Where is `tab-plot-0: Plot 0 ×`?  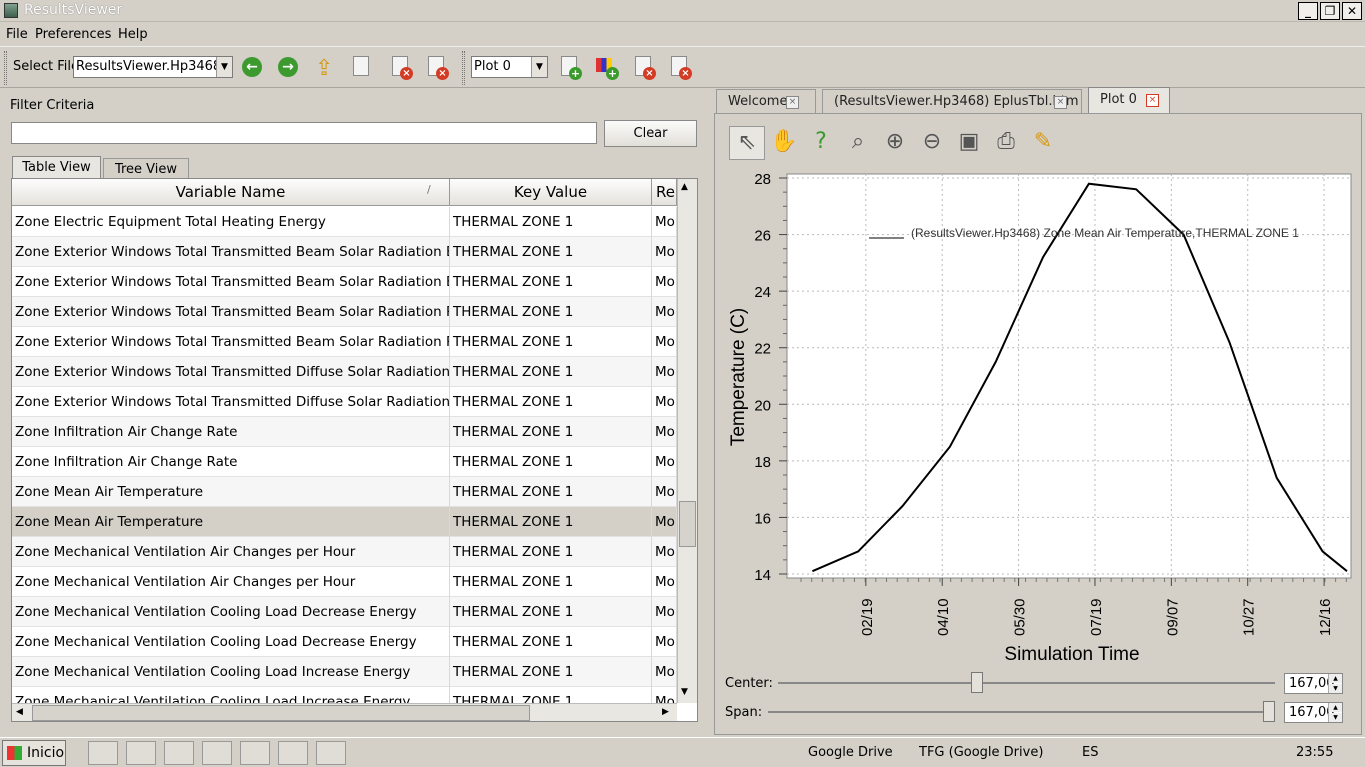
tab-plot-0: Plot 0 × is located at coordinates (1129, 101).